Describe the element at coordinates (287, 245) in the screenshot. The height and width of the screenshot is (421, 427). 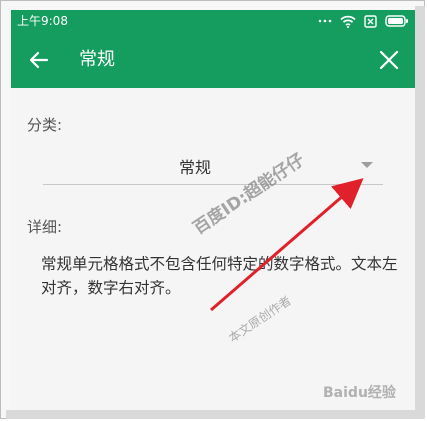
I see `annotation-arrow` at that location.